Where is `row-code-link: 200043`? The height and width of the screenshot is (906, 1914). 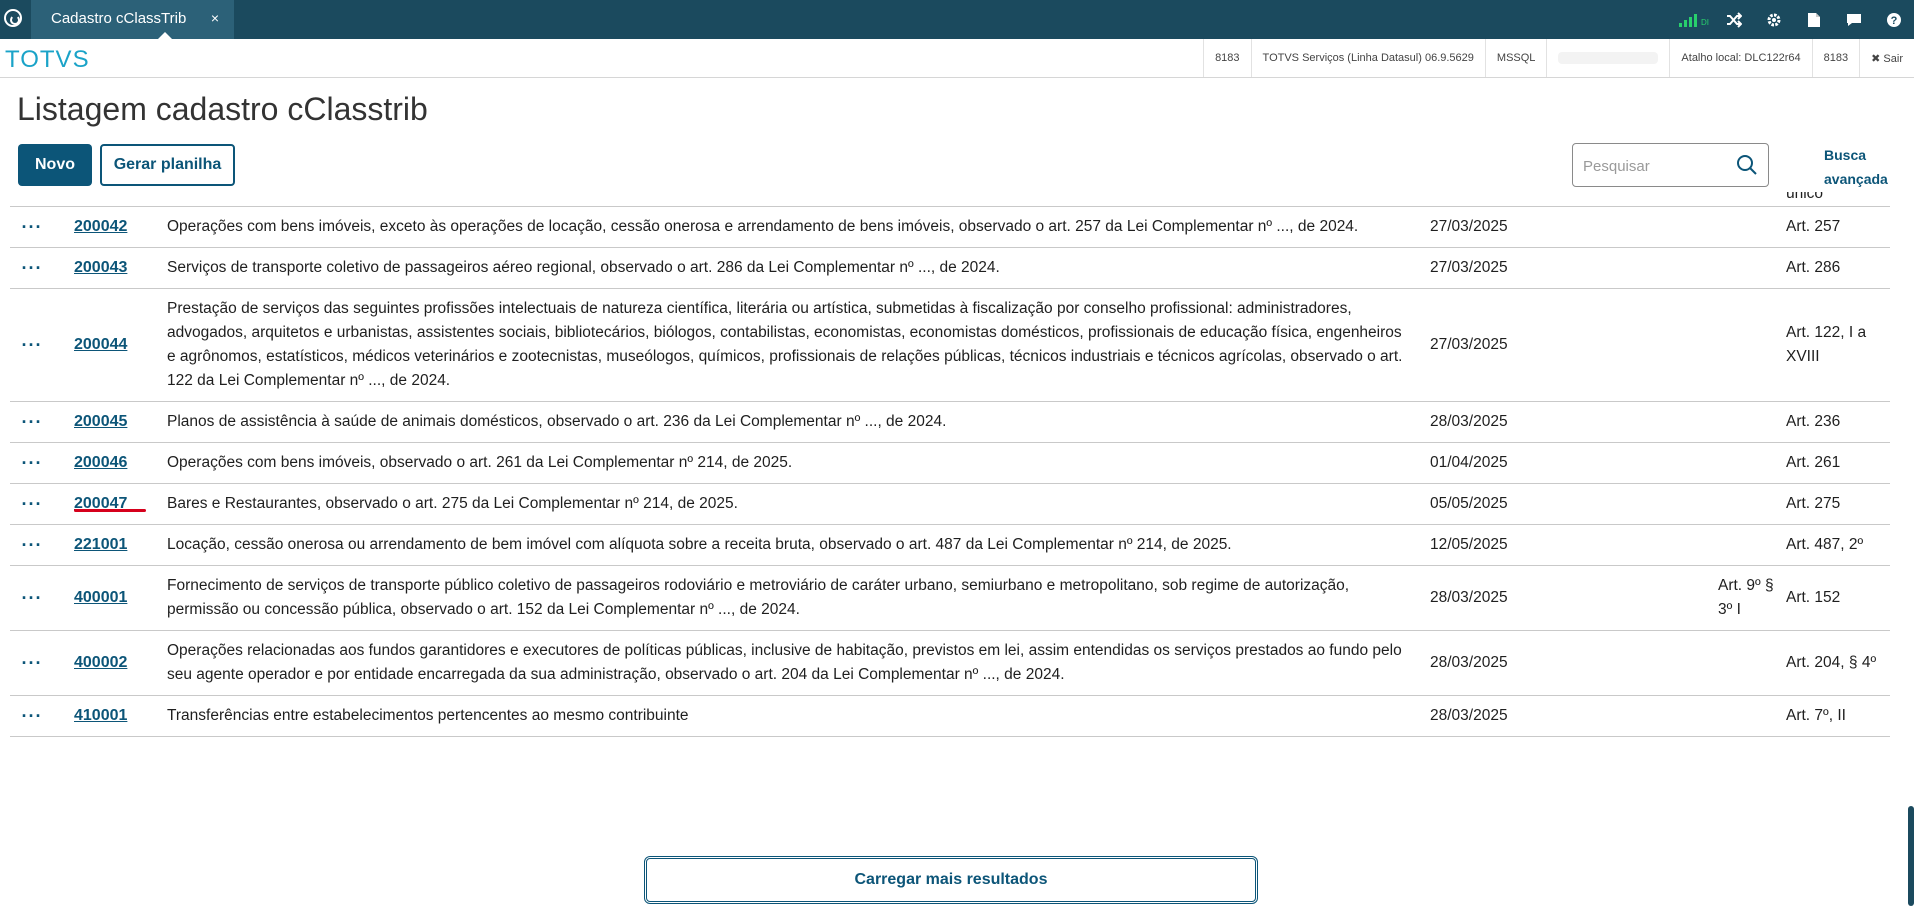
row-code-link: 200043 is located at coordinates (110, 268).